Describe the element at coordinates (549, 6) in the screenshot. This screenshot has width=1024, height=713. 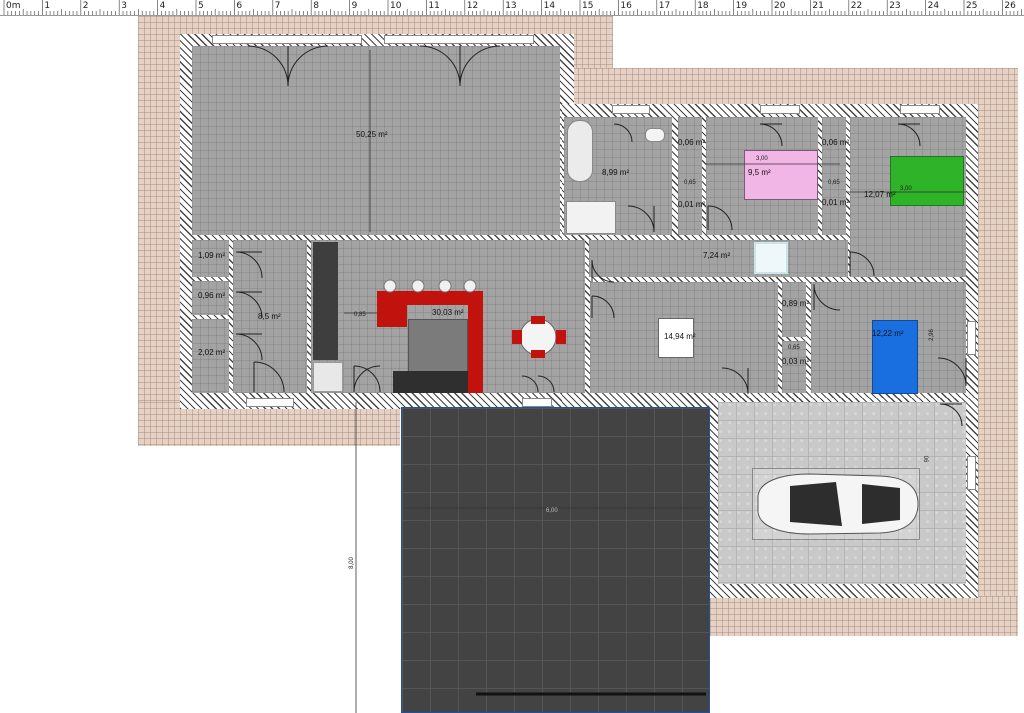
I see `ruler-label: 14` at that location.